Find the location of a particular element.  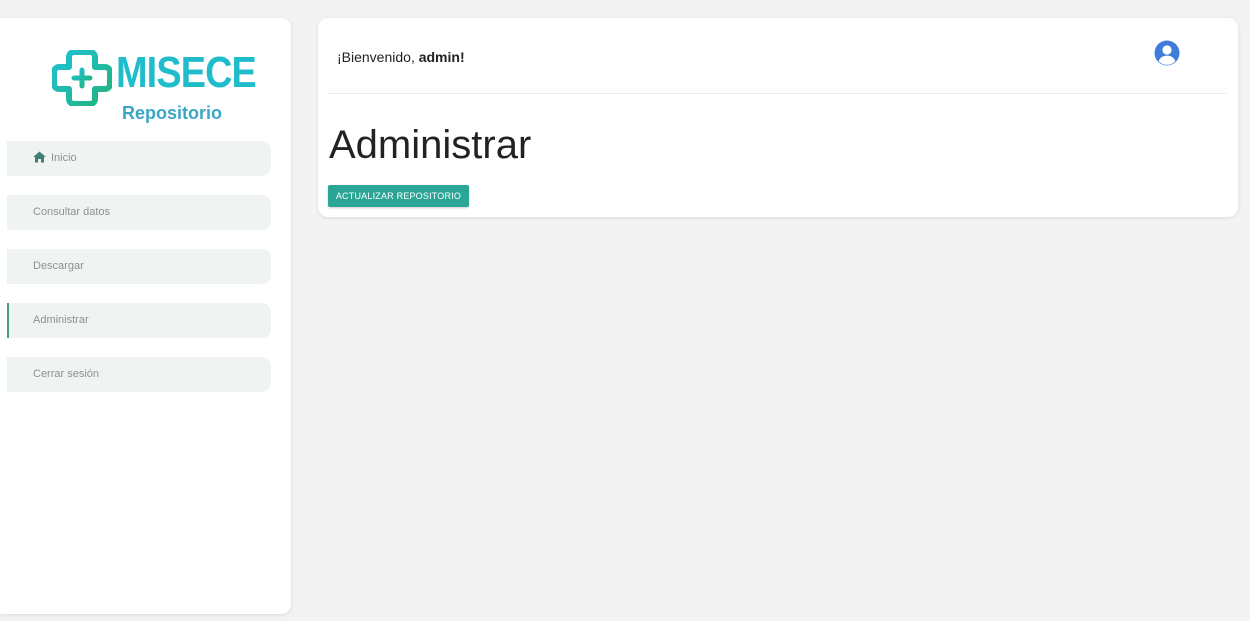

sidebar-item-cerrar-sesion: Cerrar sesión is located at coordinates (139, 374).